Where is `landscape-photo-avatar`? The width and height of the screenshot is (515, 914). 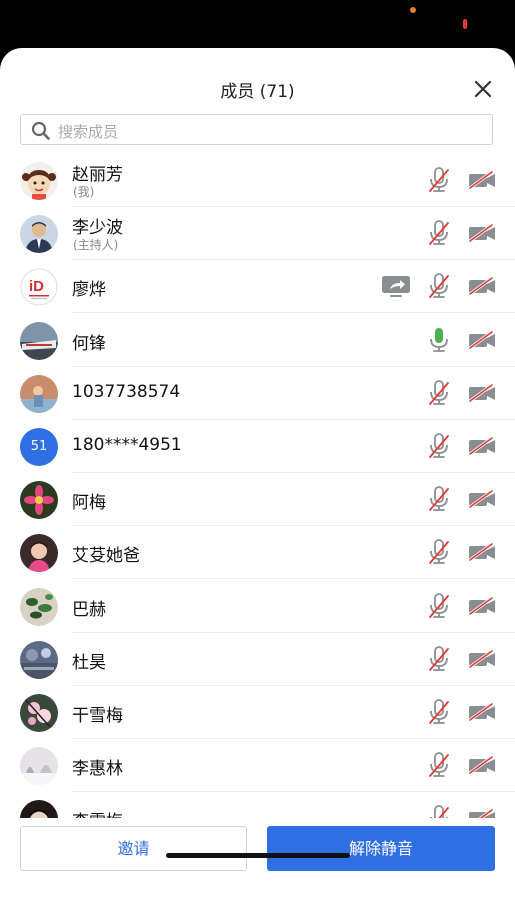 landscape-photo-avatar is located at coordinates (39, 659).